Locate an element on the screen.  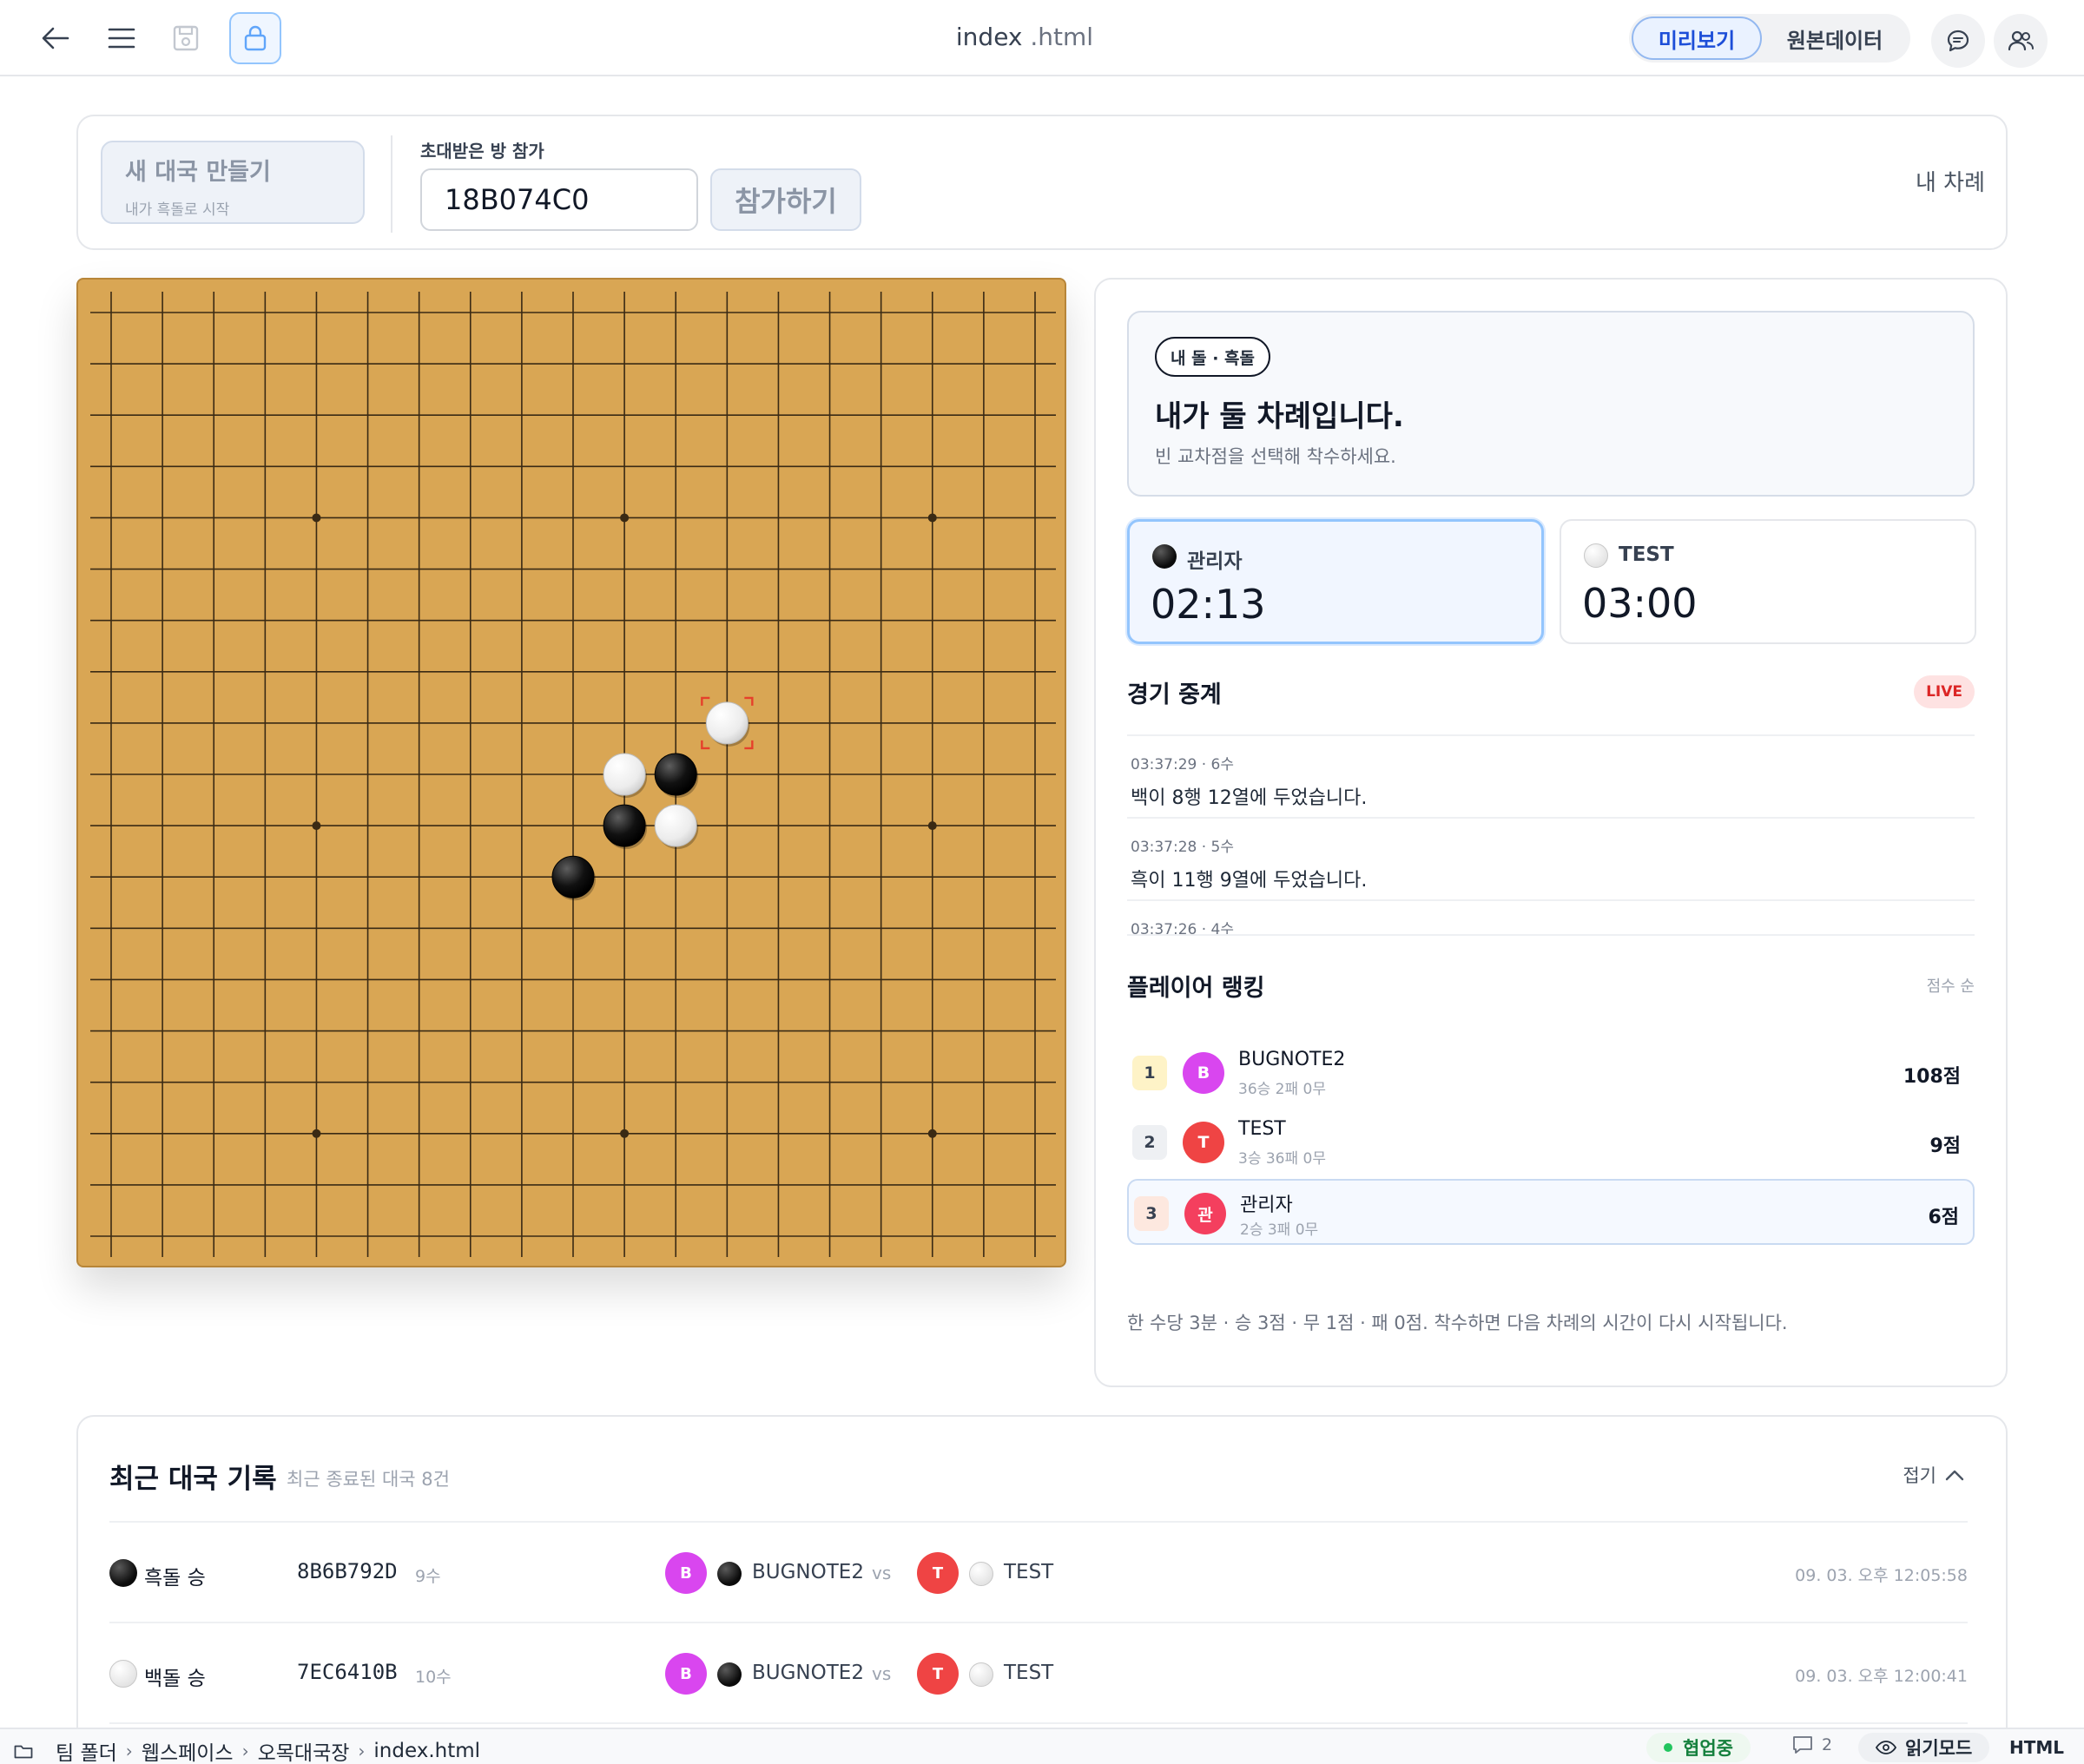
feed-item: 03:37:26 · 4수 is located at coordinates (1551, 918).